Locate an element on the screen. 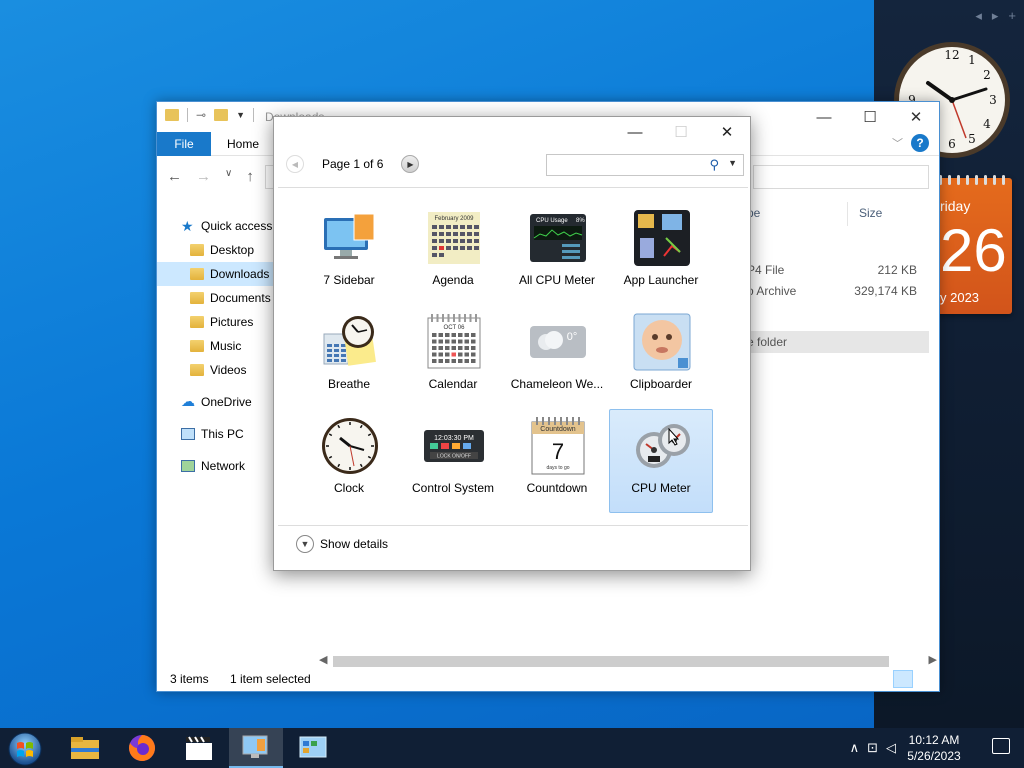 This screenshot has height=768, width=1024. taskbar-file-explorer is located at coordinates (85, 748).